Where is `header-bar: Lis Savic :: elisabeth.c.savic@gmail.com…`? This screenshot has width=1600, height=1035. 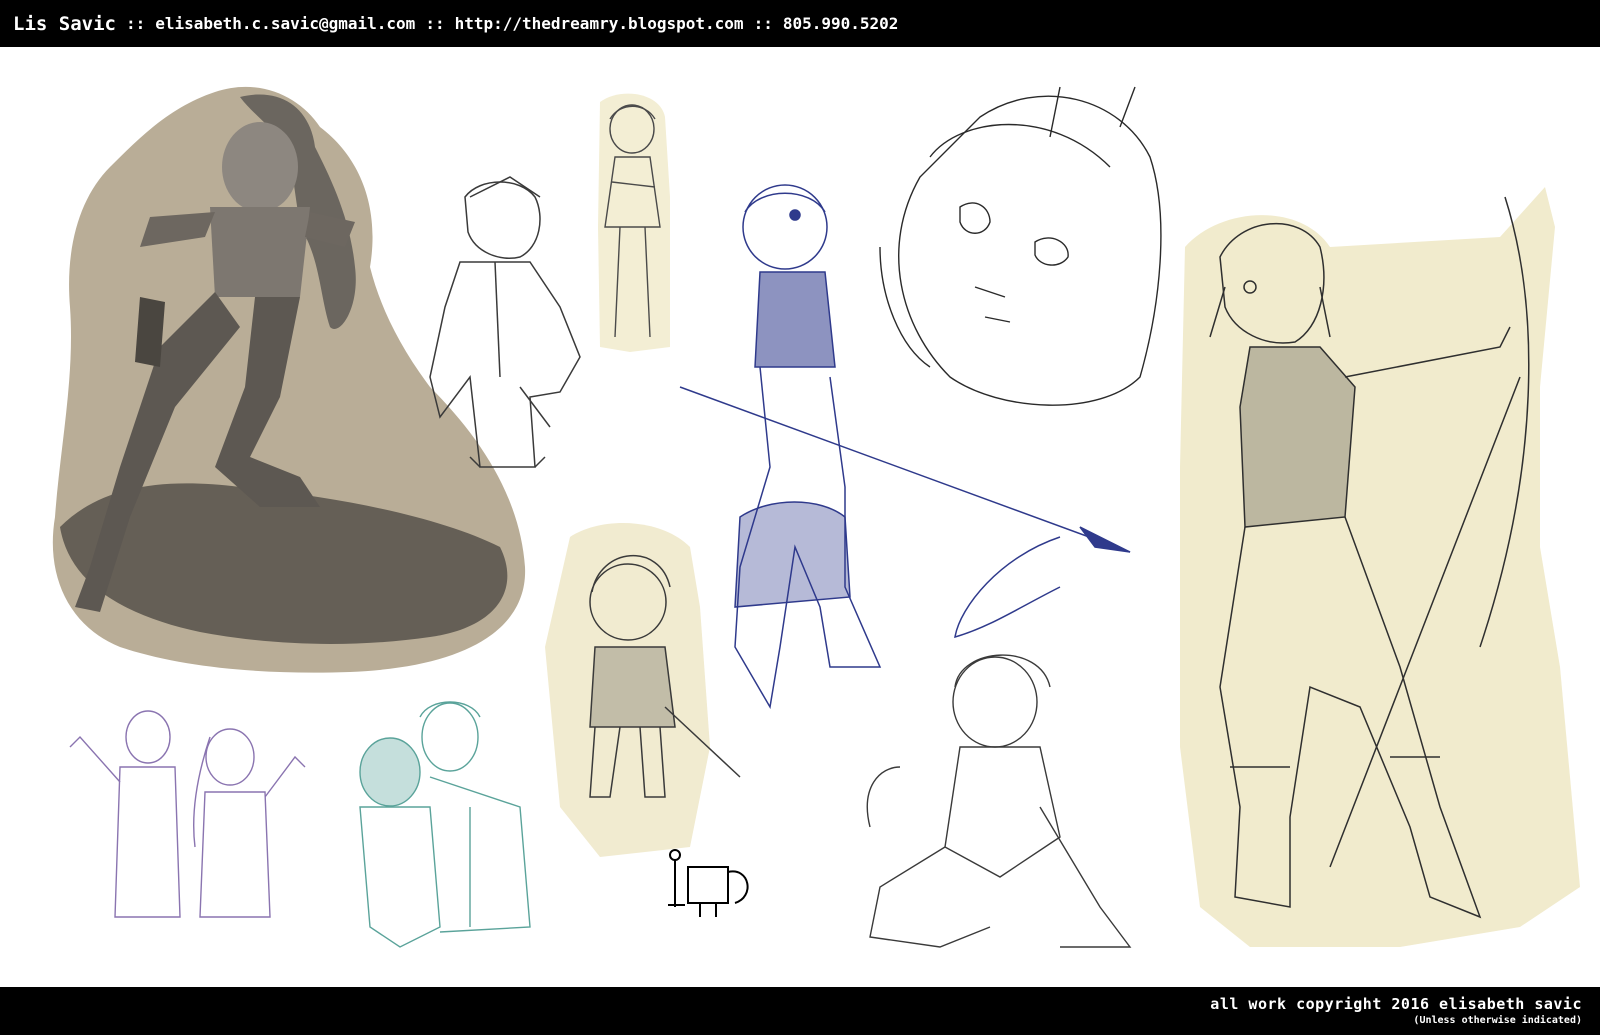 header-bar: Lis Savic :: elisabeth.c.savic@gmail.com… is located at coordinates (800, 23).